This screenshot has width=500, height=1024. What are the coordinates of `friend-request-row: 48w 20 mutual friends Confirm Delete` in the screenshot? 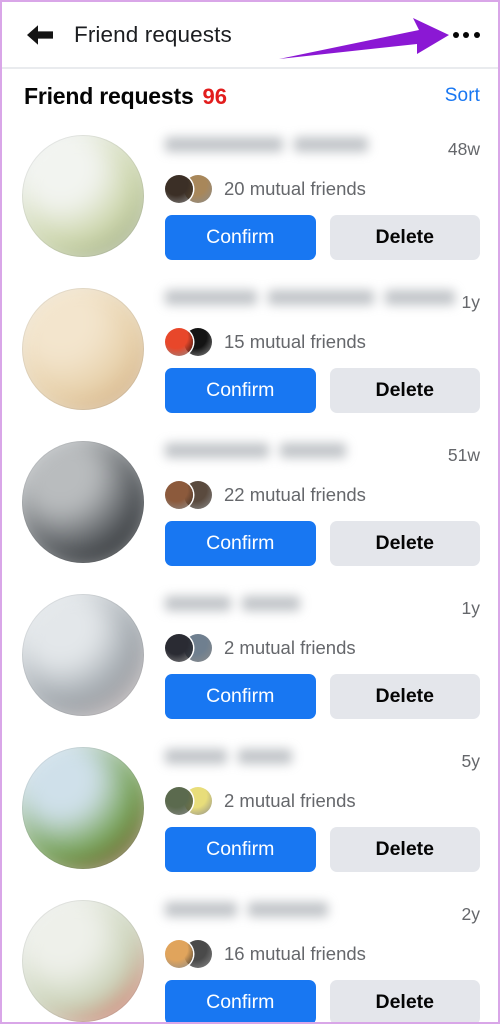 It's located at (250, 199).